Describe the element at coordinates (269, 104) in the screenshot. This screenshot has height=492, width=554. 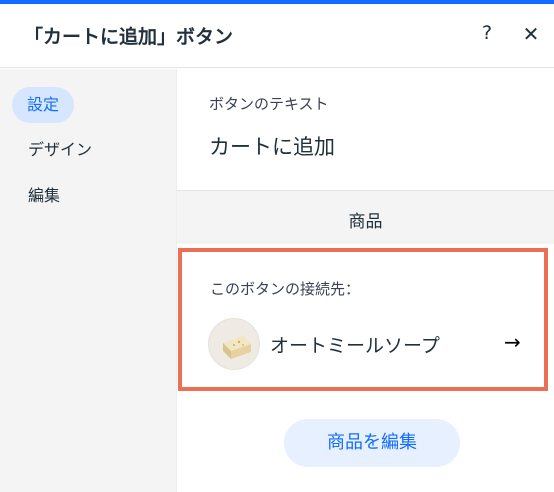
I see `button-text-label: ボタンのテキスト` at that location.